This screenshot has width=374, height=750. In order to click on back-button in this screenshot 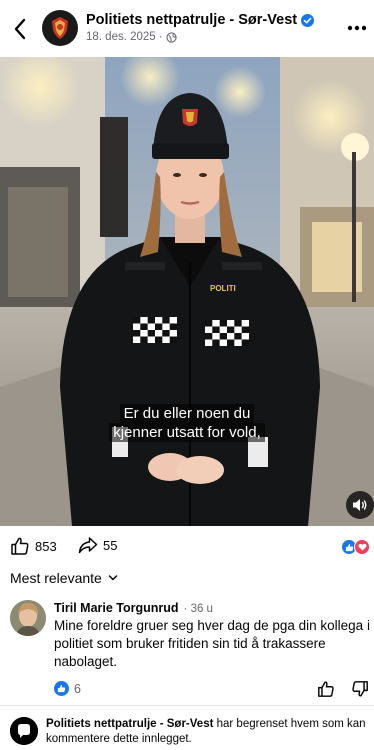, I will do `click(20, 29)`.